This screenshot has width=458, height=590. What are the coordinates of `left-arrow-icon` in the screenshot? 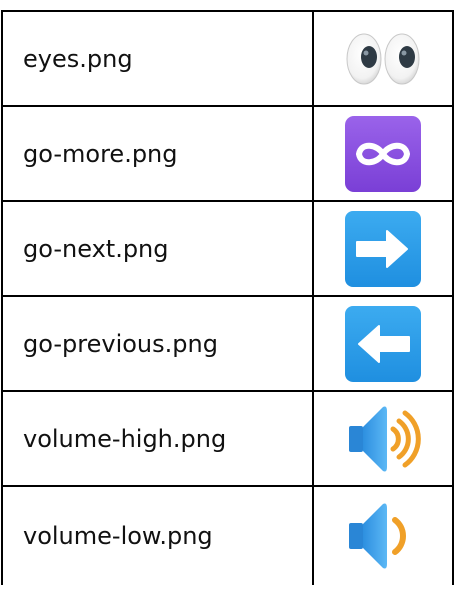 It's located at (383, 343).